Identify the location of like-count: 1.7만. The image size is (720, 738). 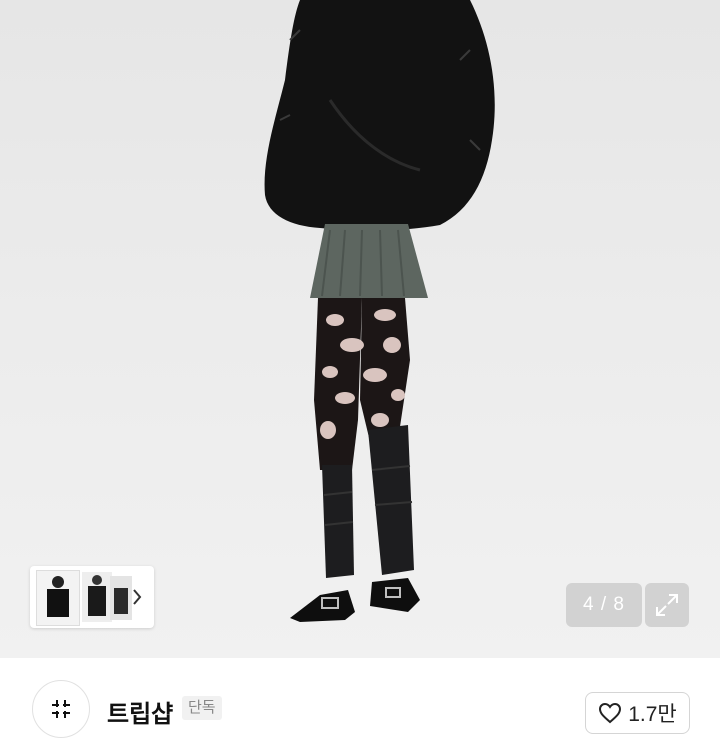
(652, 714).